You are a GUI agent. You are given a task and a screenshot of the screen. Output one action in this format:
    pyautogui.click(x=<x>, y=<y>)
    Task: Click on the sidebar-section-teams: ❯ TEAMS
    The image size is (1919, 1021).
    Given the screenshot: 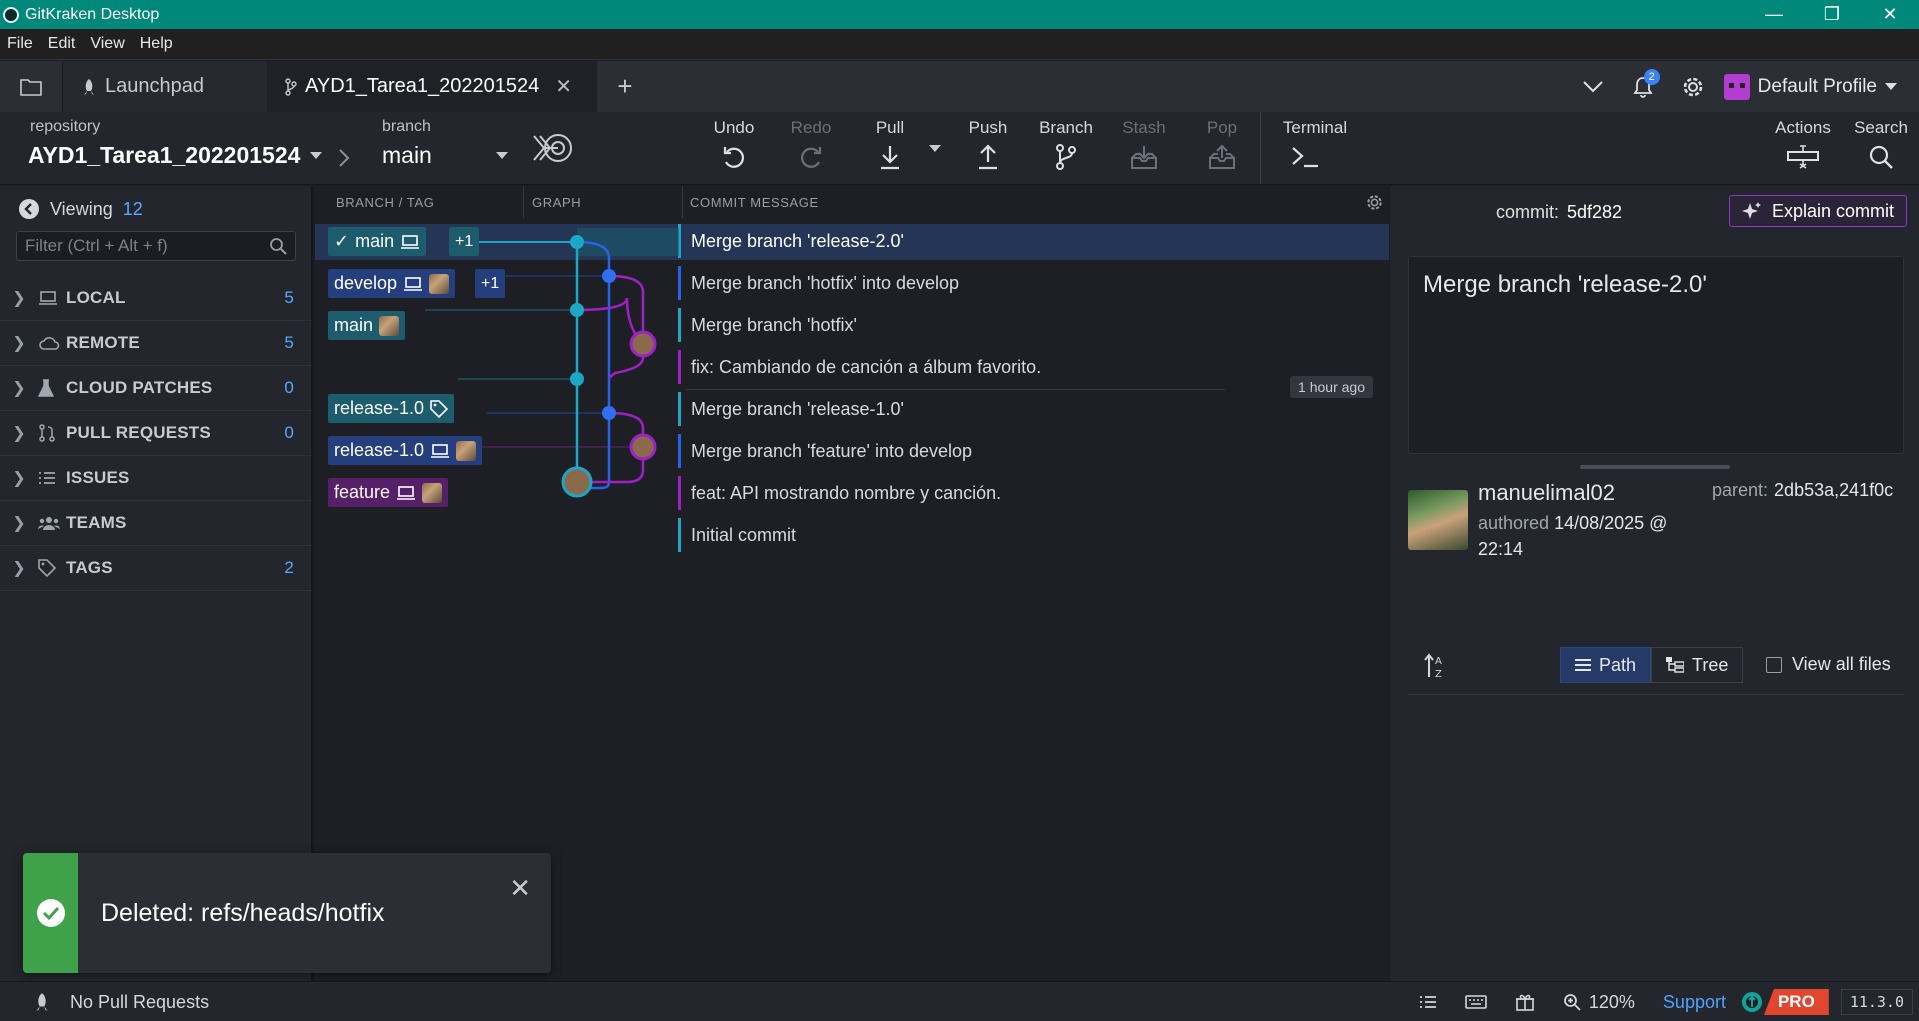 What is the action you would take?
    pyautogui.click(x=155, y=523)
    